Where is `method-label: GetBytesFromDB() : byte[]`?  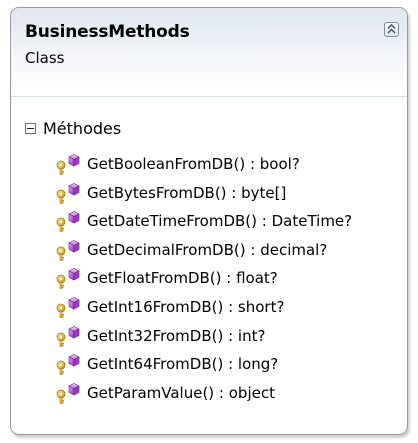
method-label: GetBytesFromDB() : byte[] is located at coordinates (187, 192).